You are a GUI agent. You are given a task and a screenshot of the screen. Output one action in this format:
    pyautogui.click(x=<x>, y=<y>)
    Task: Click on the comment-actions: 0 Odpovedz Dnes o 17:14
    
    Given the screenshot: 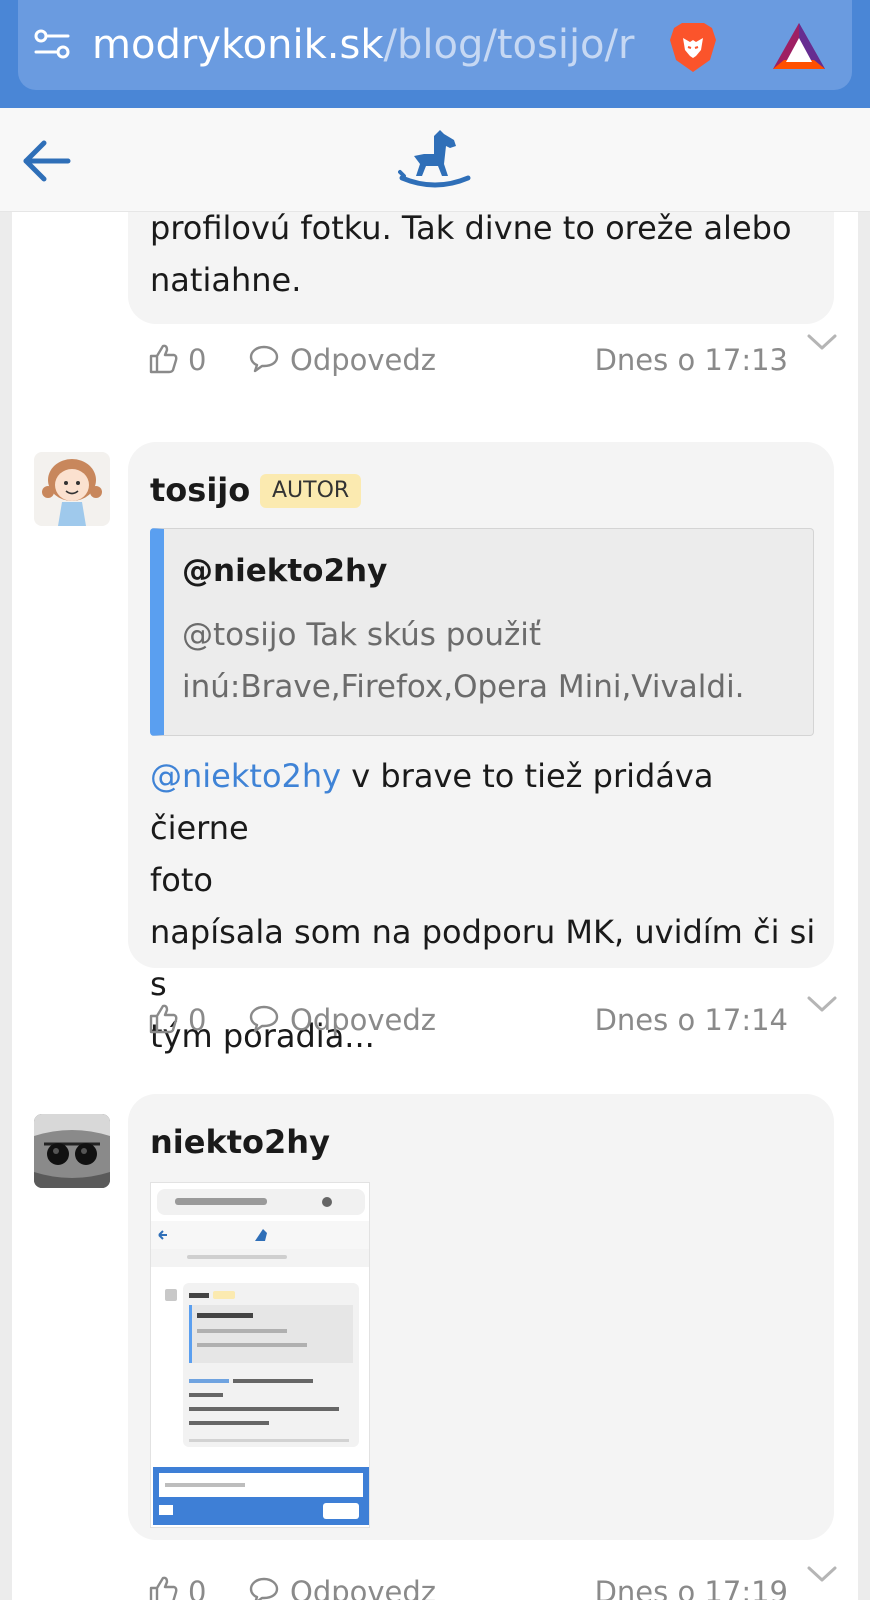 What is the action you would take?
    pyautogui.click(x=468, y=1020)
    